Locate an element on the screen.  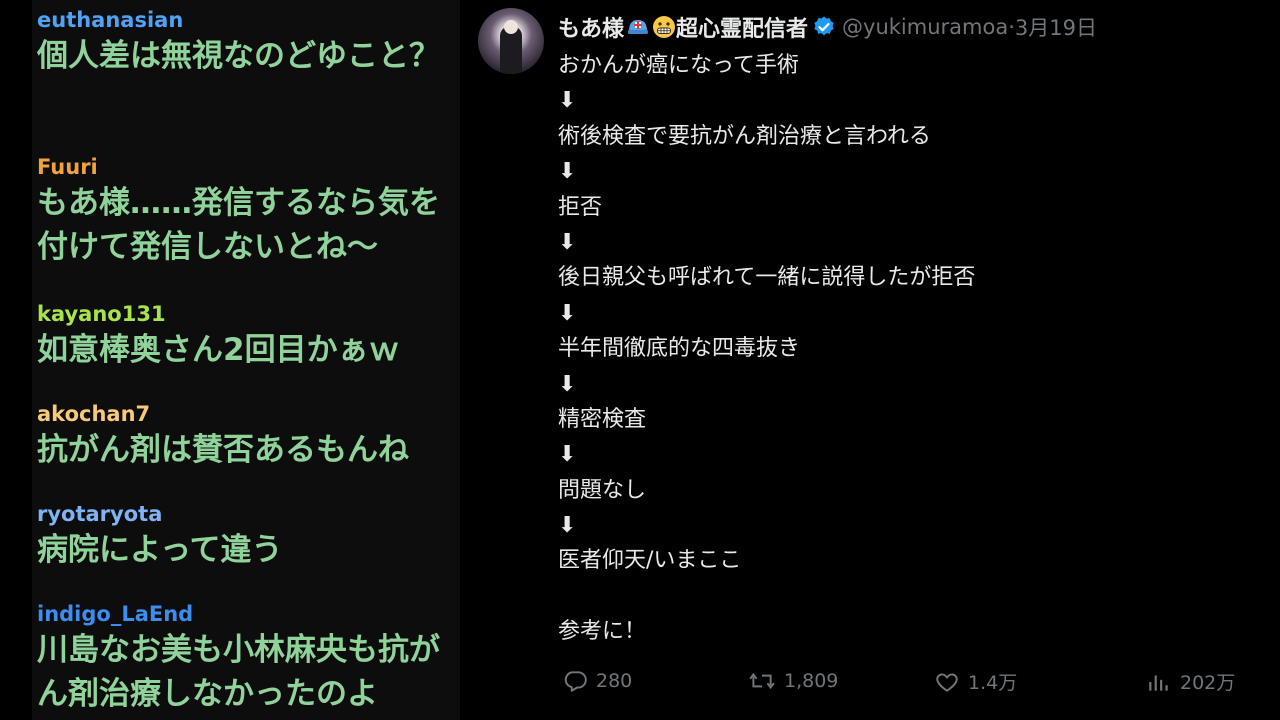
comment-text: 川島なお美も小林麻央も抗がん剤治療しなかったのよ is located at coordinates (238, 672).